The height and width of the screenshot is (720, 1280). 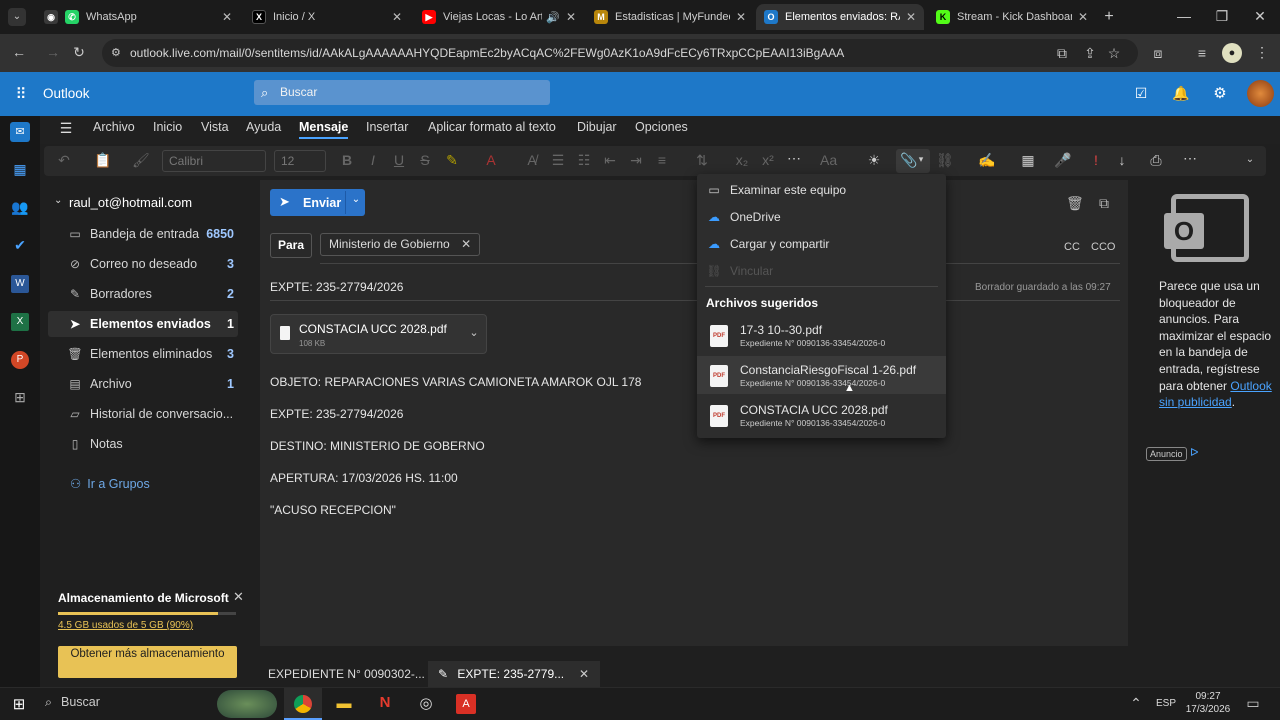 What do you see at coordinates (1109, 17) in the screenshot?
I see `new-tab-icon: +` at bounding box center [1109, 17].